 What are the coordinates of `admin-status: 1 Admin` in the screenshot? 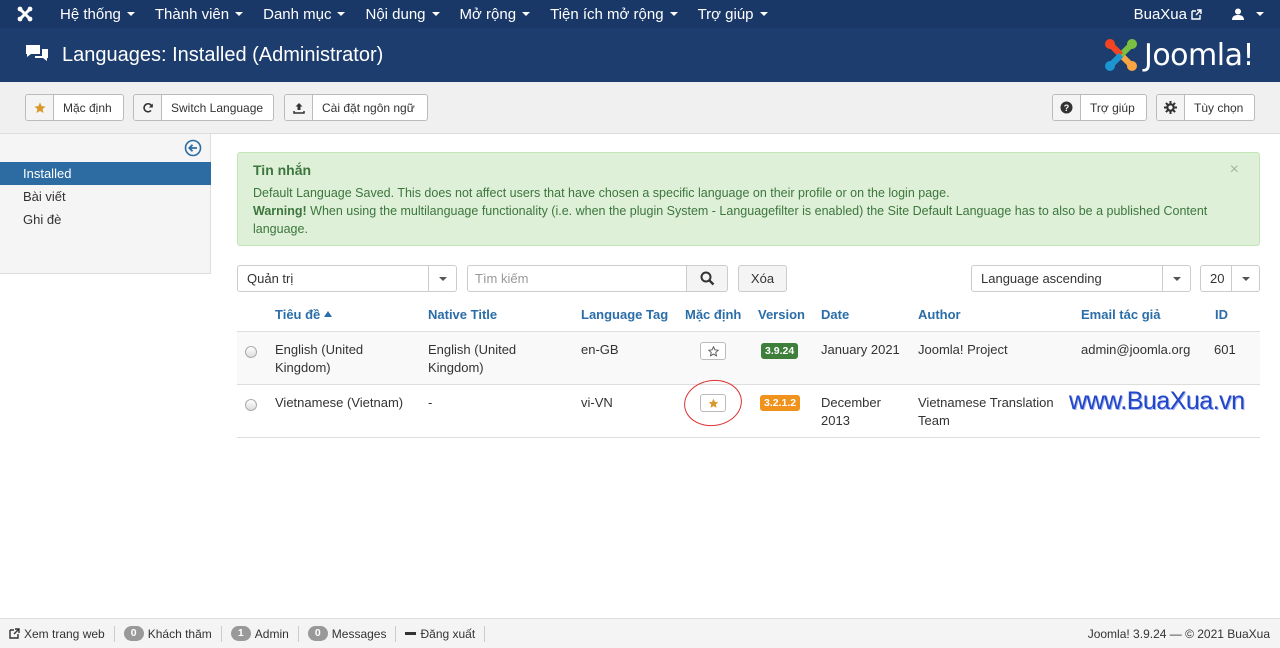 It's located at (260, 633).